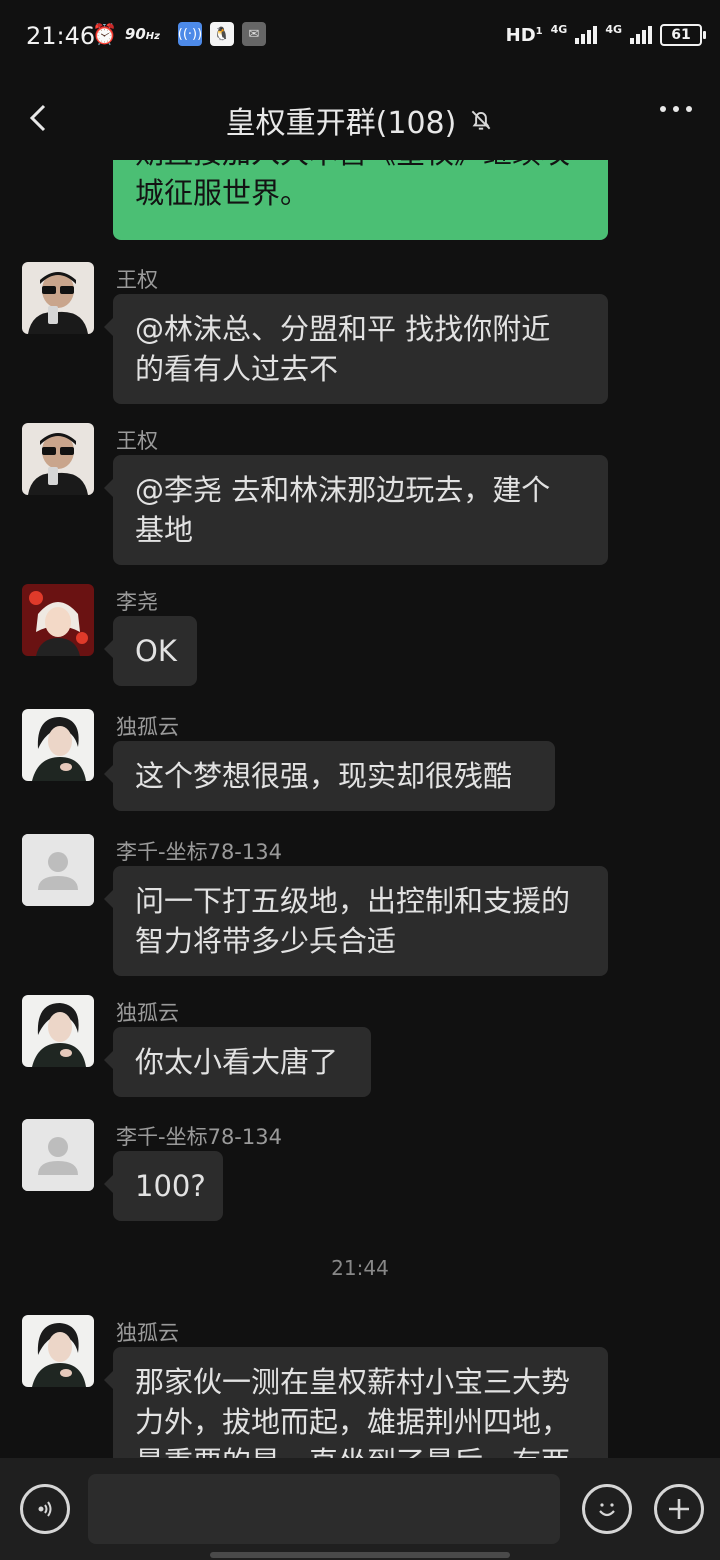 The width and height of the screenshot is (720, 1560). Describe the element at coordinates (360, 1555) in the screenshot. I see `home-indicator` at that location.